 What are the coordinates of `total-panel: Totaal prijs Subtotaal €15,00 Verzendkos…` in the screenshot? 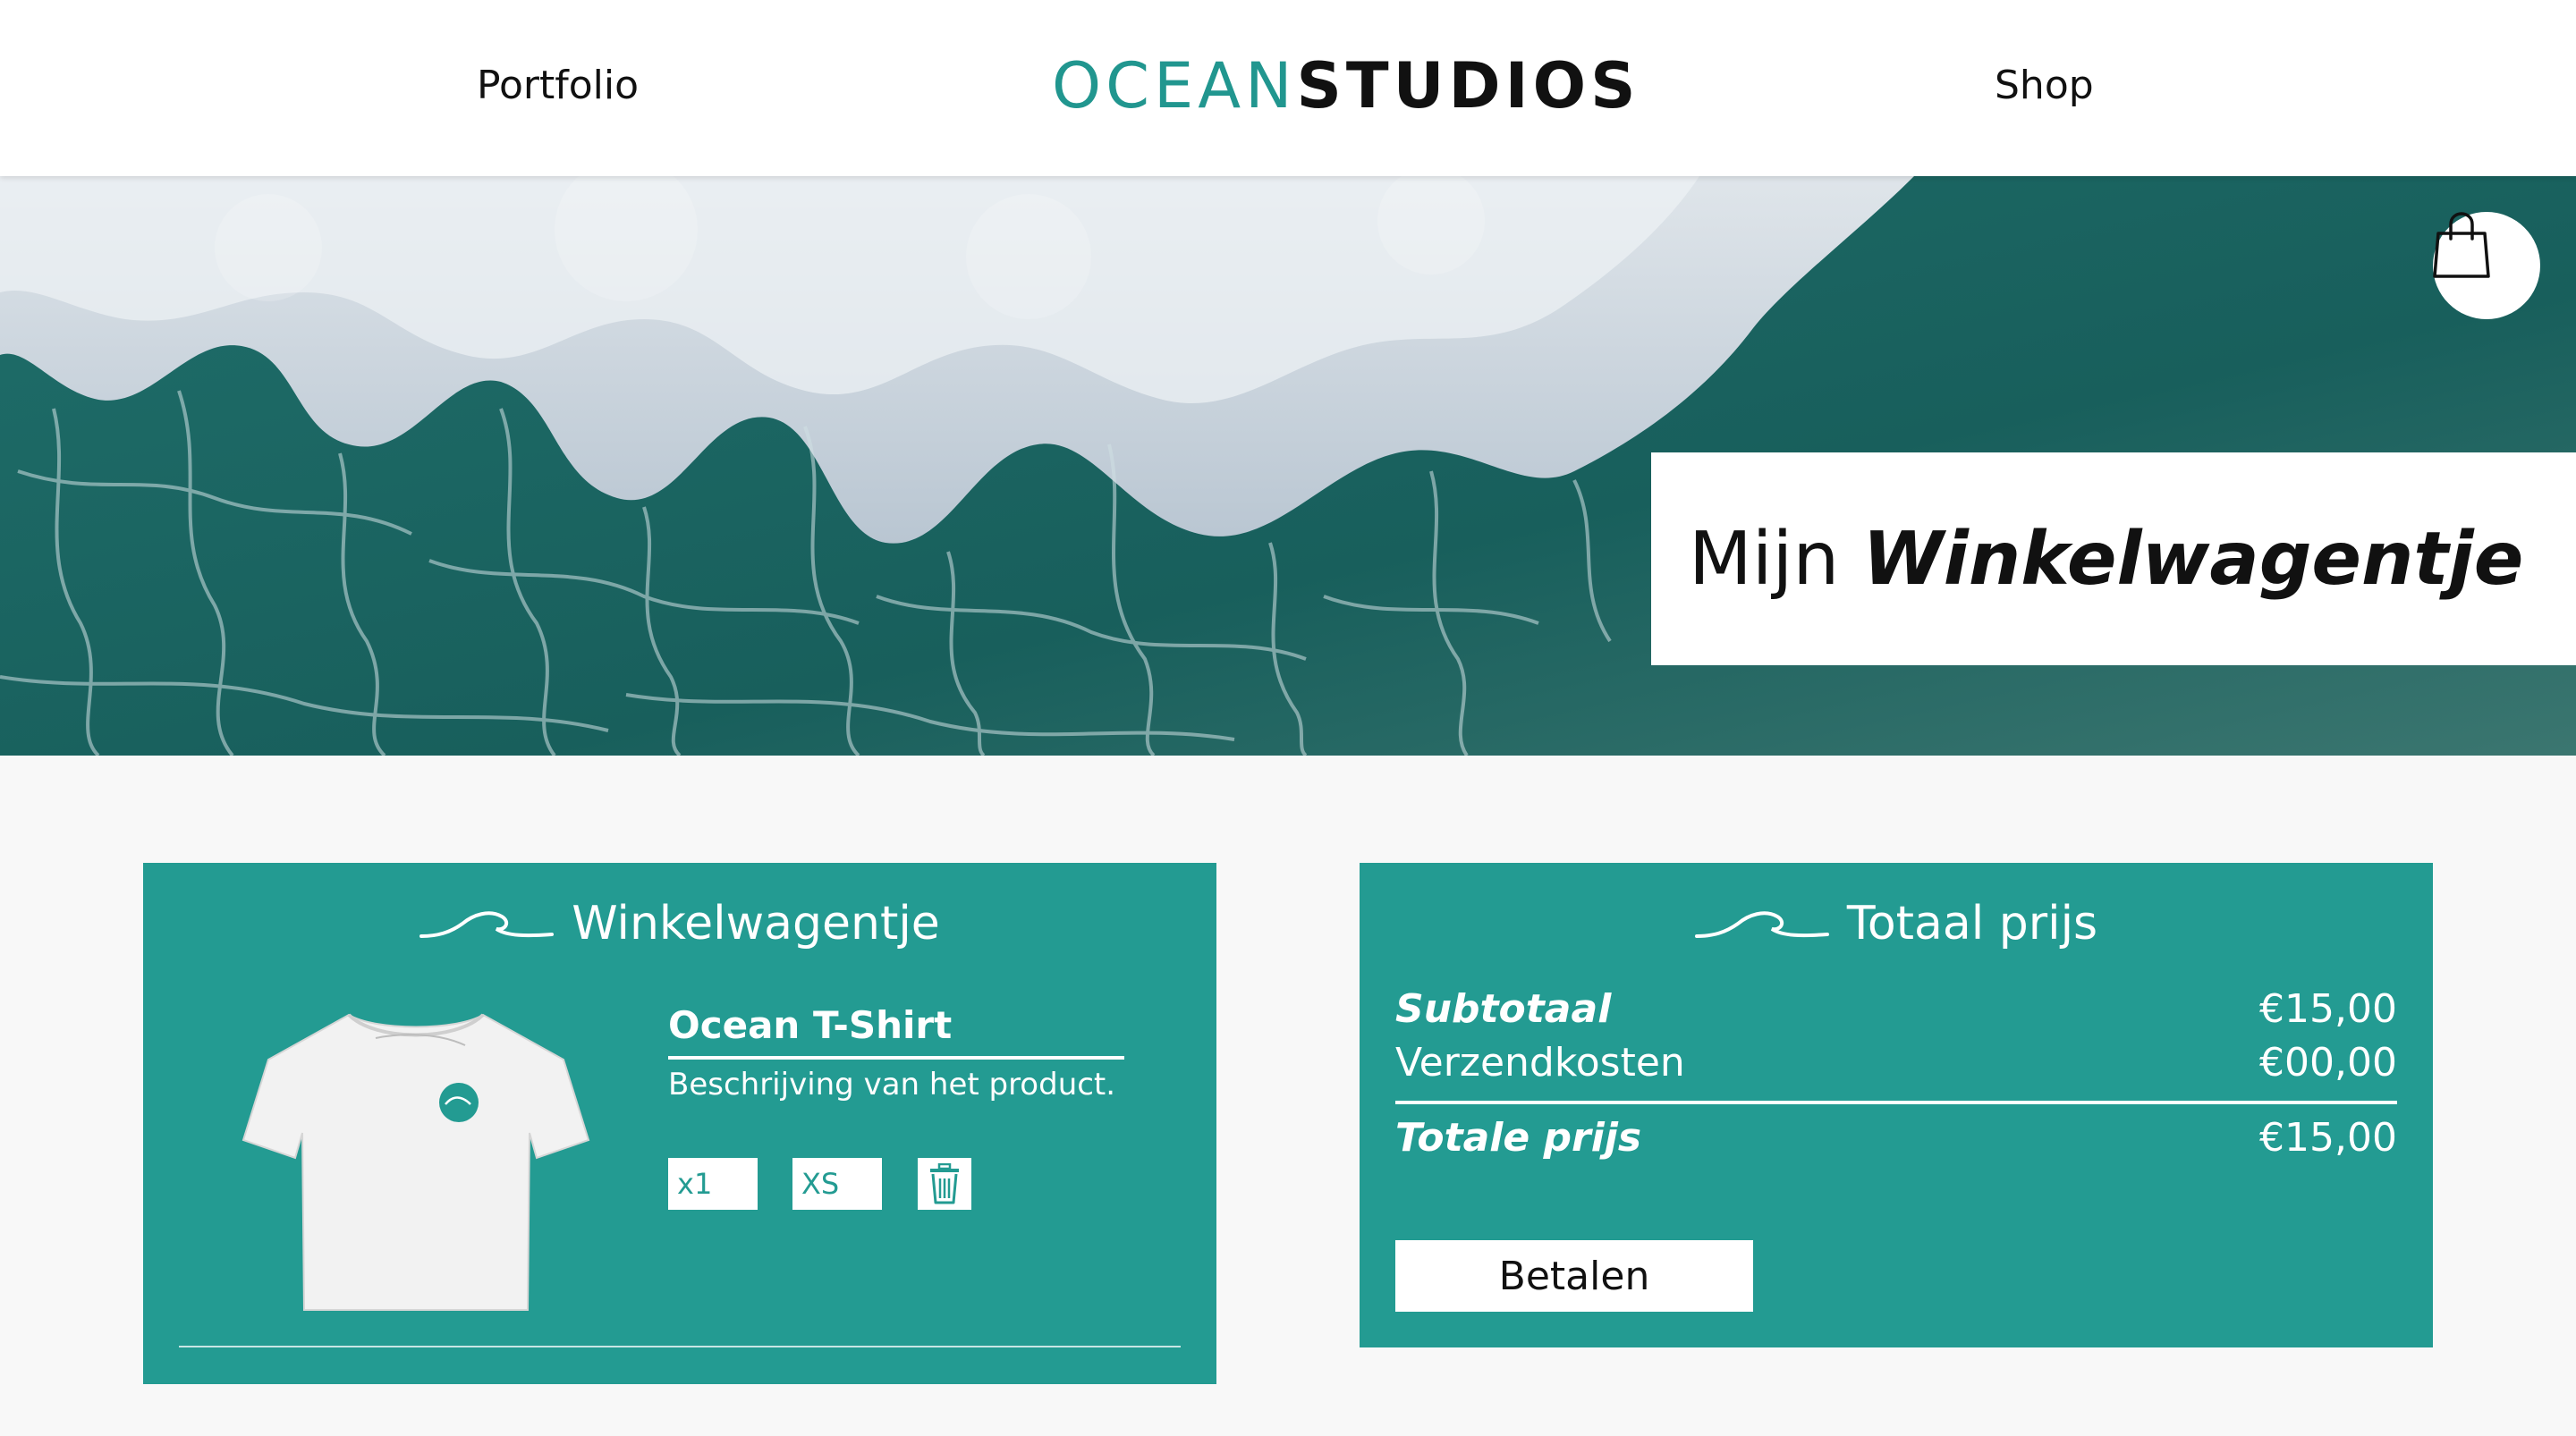 It's located at (1896, 1105).